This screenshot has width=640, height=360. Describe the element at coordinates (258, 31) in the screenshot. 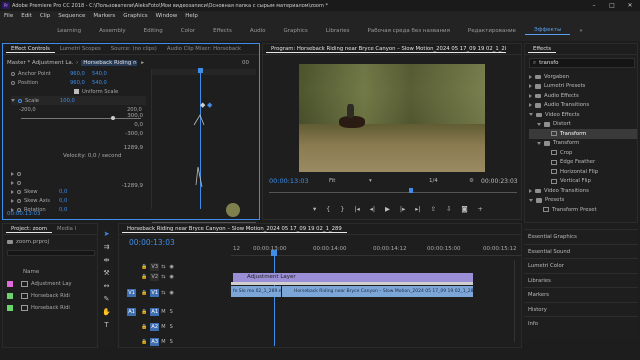

I see `workspace-audio: Audio` at that location.